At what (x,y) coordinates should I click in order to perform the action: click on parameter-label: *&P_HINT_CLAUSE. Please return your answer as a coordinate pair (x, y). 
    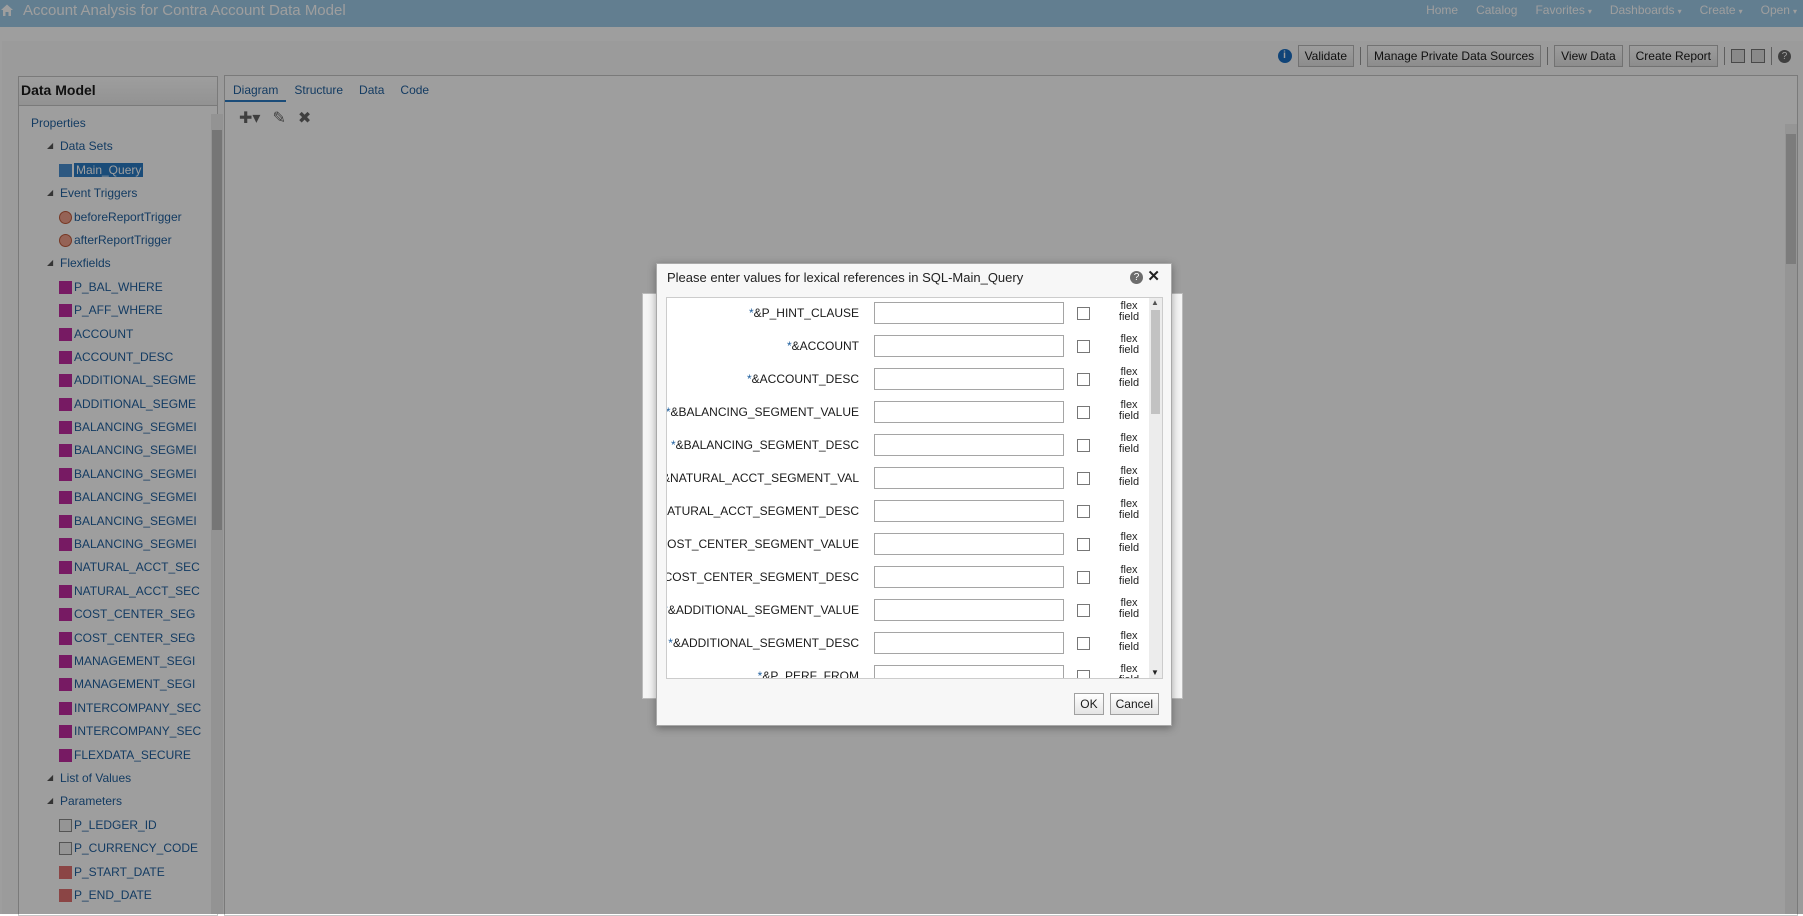
    Looking at the image, I should click on (804, 313).